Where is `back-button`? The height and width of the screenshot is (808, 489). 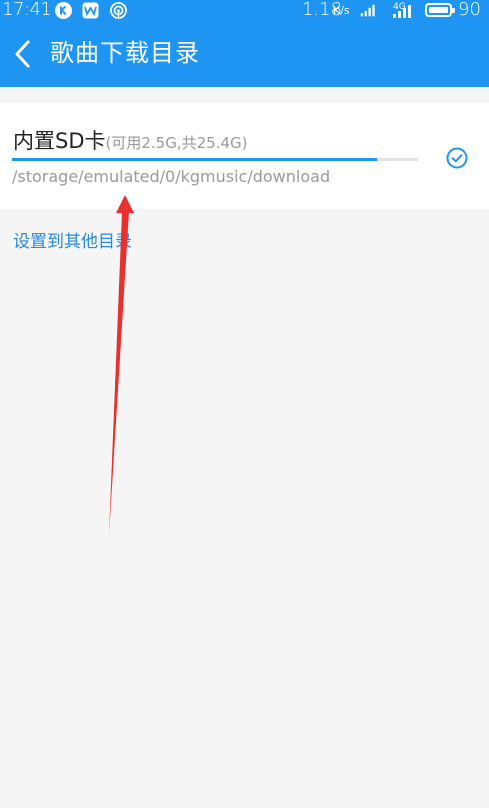 back-button is located at coordinates (24, 54).